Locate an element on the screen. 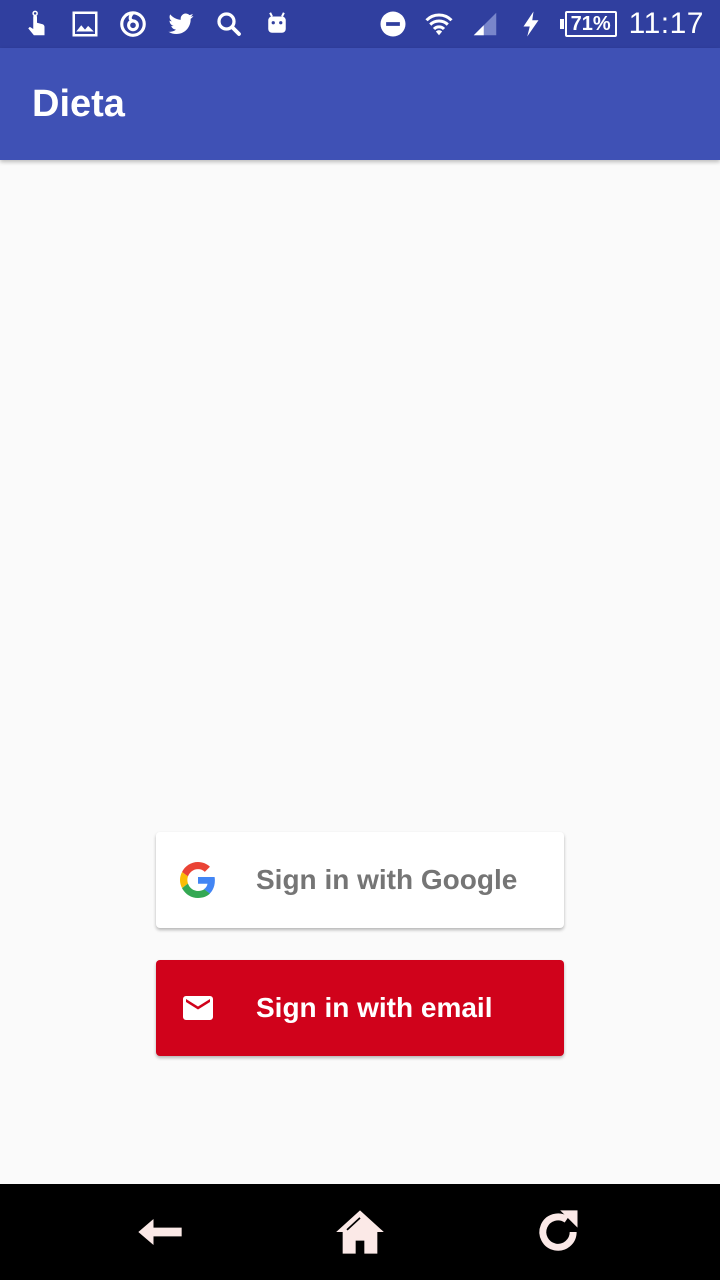 This screenshot has width=720, height=1280. mail-icon is located at coordinates (198, 1008).